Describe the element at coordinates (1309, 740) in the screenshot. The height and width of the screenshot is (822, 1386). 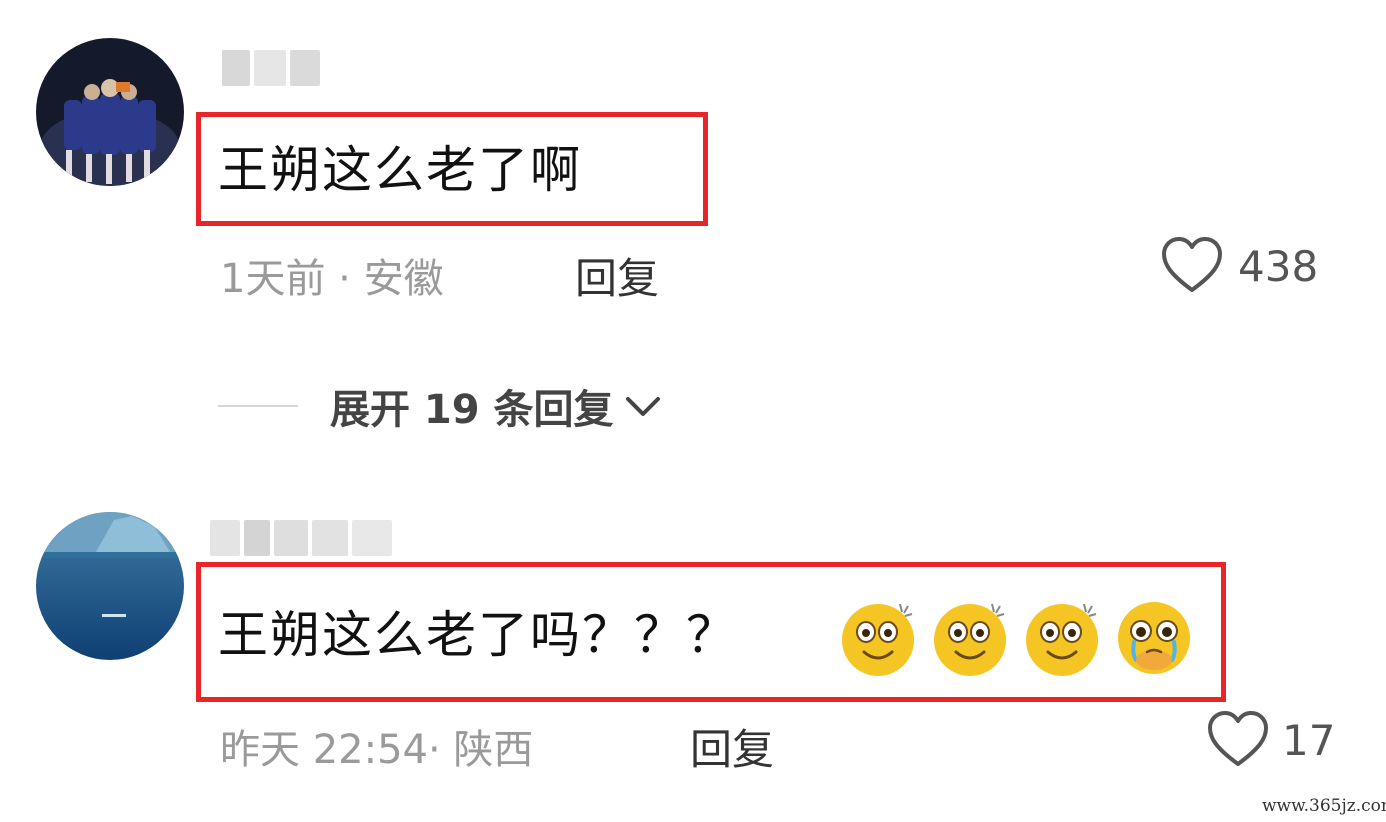
I see `comment-2-like-count: 17` at that location.